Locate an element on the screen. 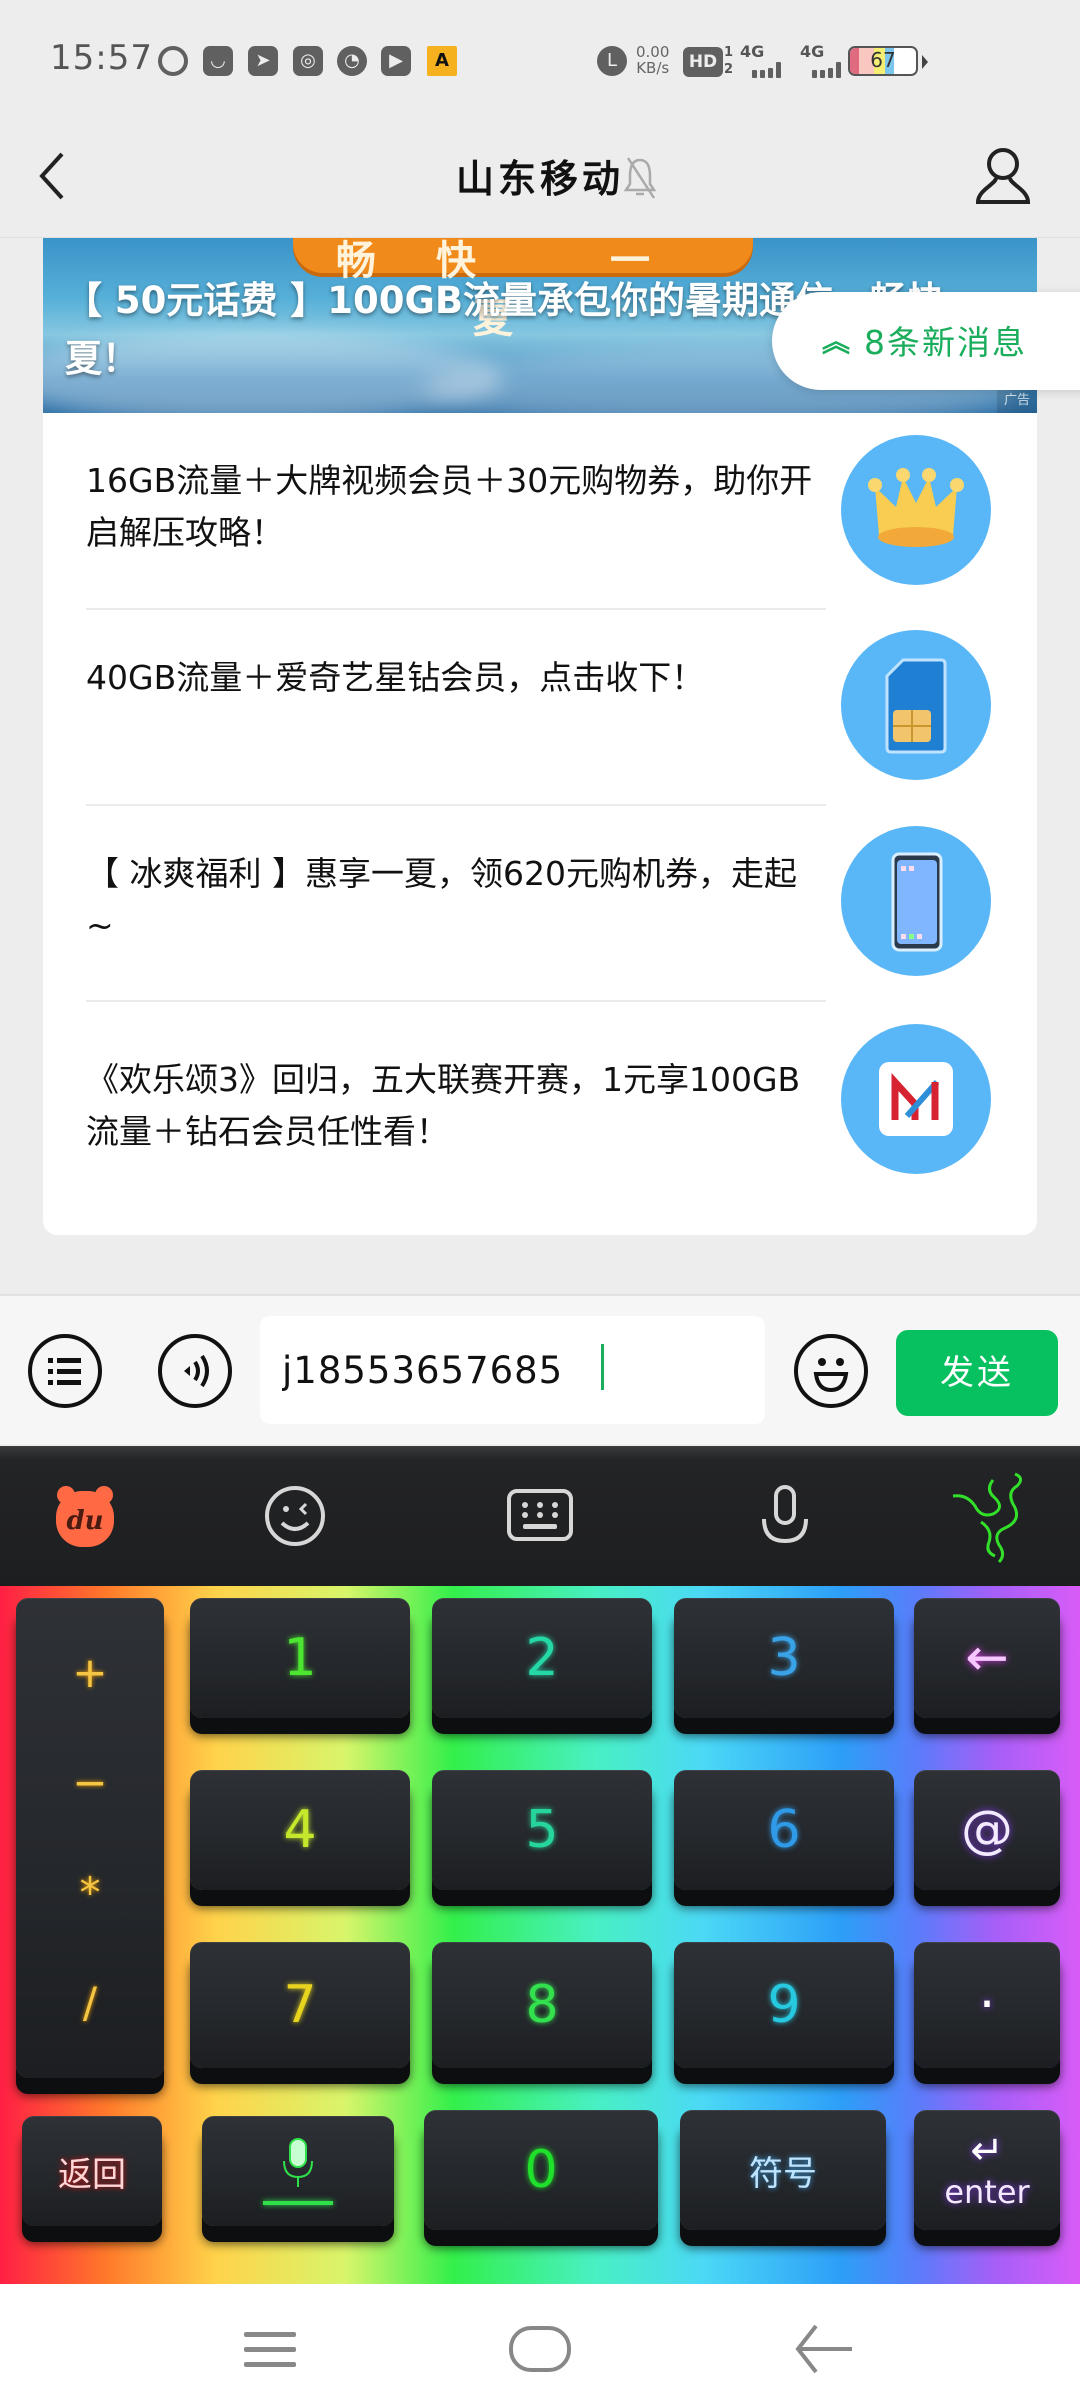 The width and height of the screenshot is (1080, 2408). backspace-key: ← is located at coordinates (987, 1658).